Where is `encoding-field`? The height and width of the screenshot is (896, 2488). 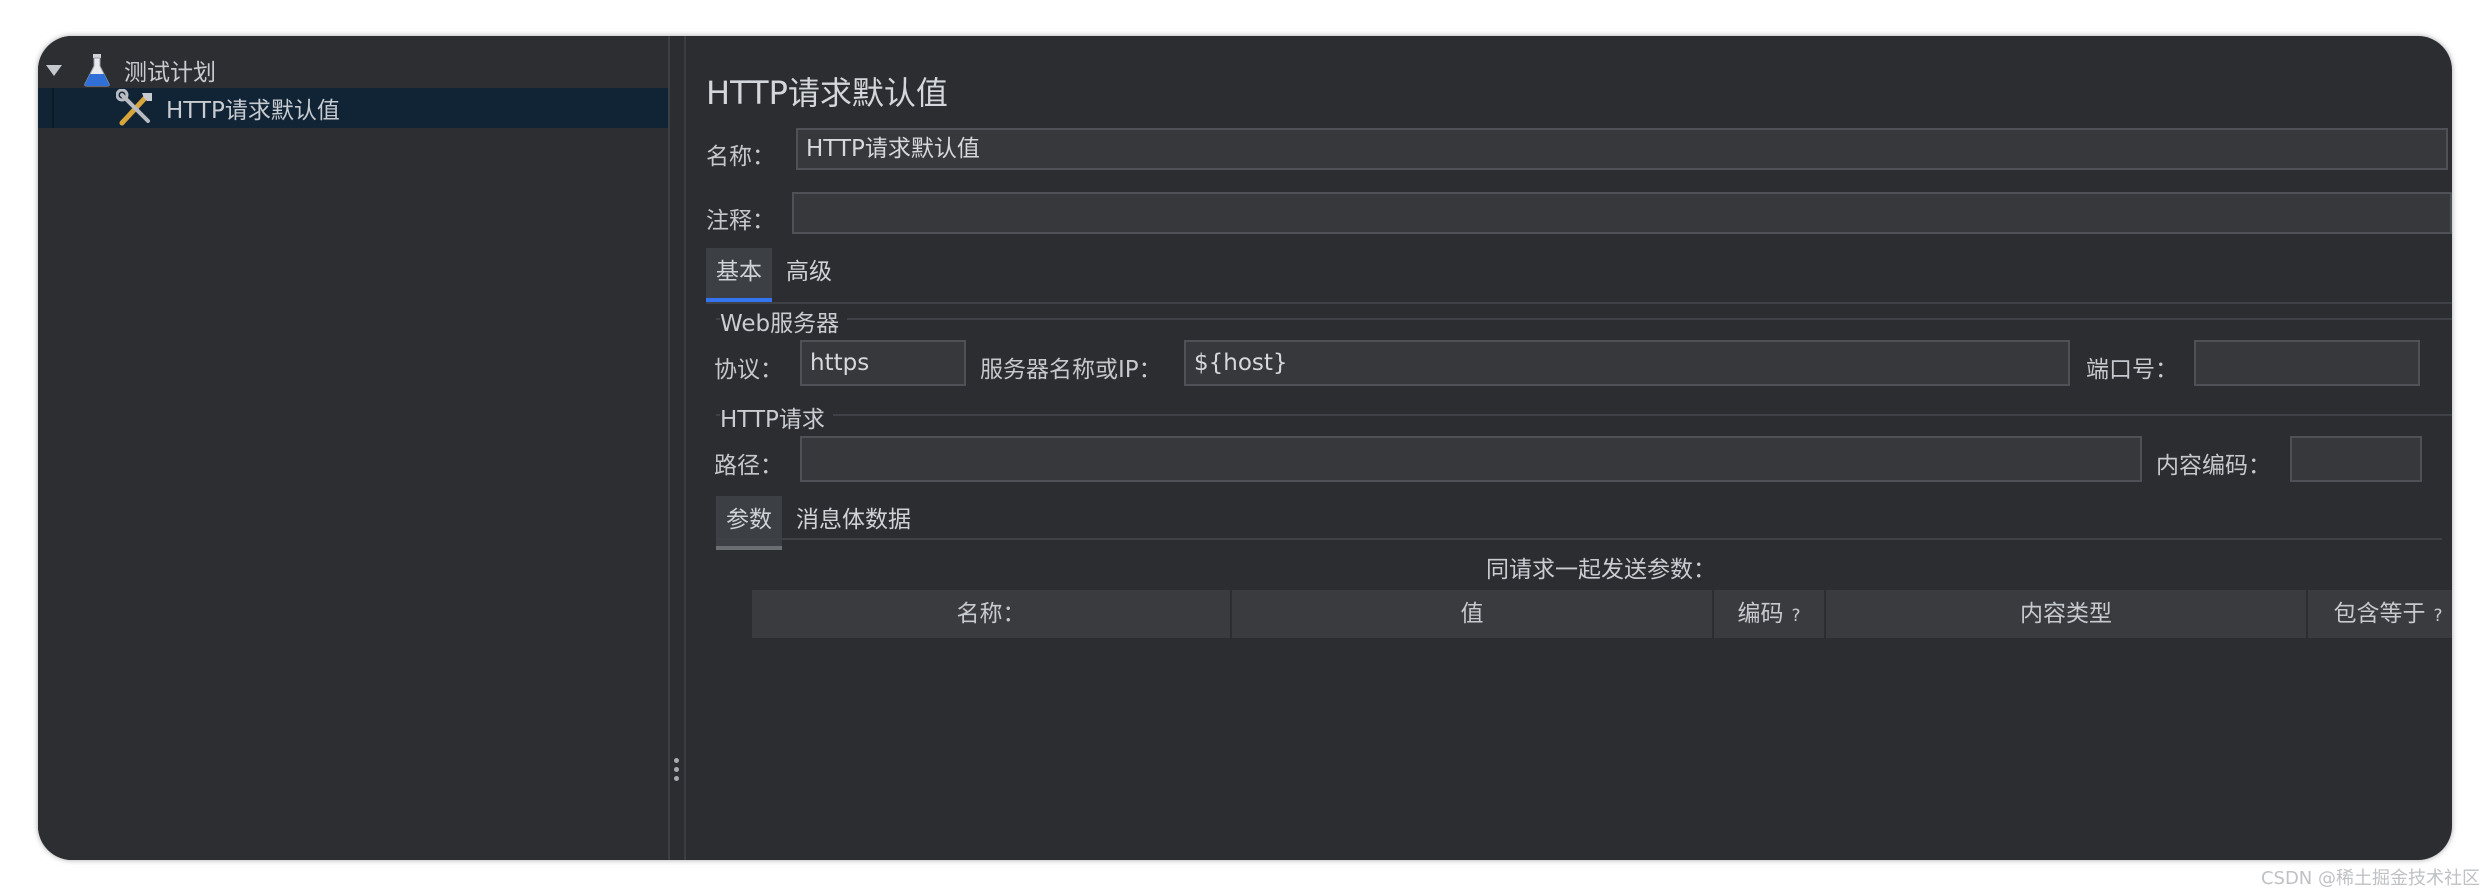 encoding-field is located at coordinates (2356, 459).